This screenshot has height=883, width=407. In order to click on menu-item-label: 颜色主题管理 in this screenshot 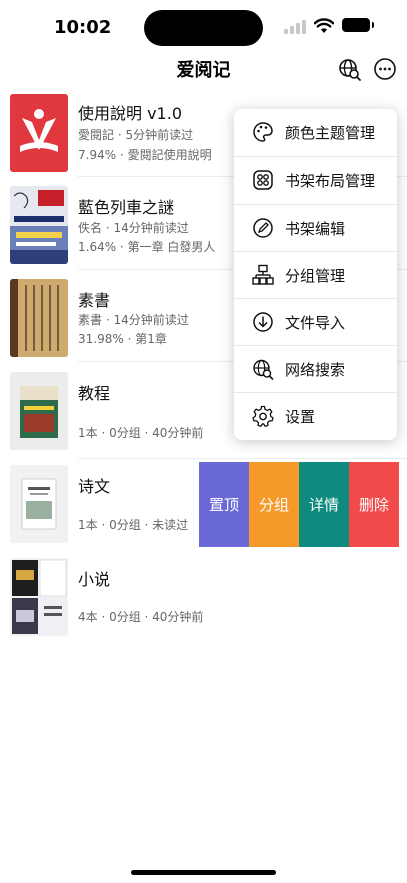, I will do `click(330, 133)`.